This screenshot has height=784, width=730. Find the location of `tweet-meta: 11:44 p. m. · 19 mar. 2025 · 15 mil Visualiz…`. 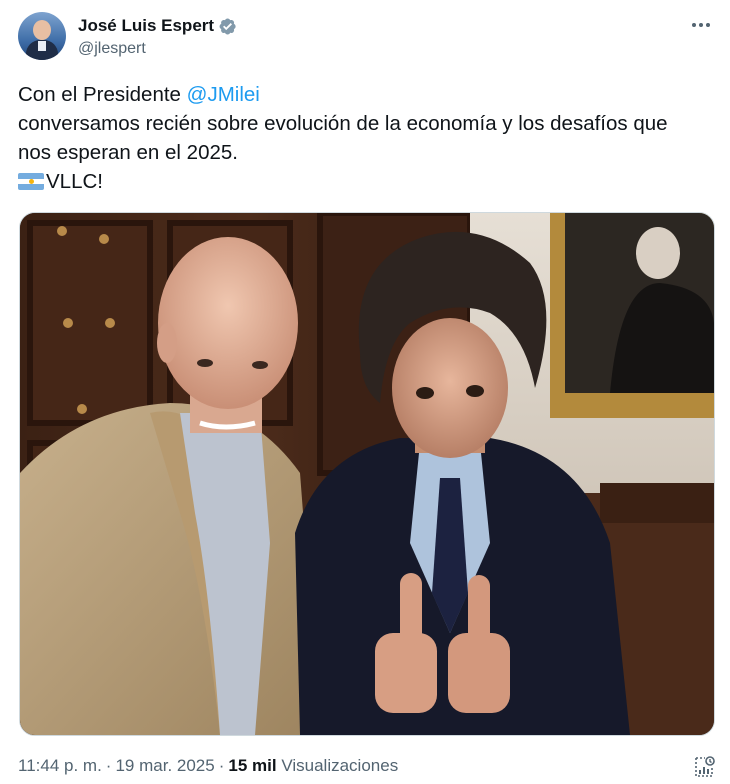

tweet-meta: 11:44 p. m. · 19 mar. 2025 · 15 mil Visualiz… is located at coordinates (208, 766).